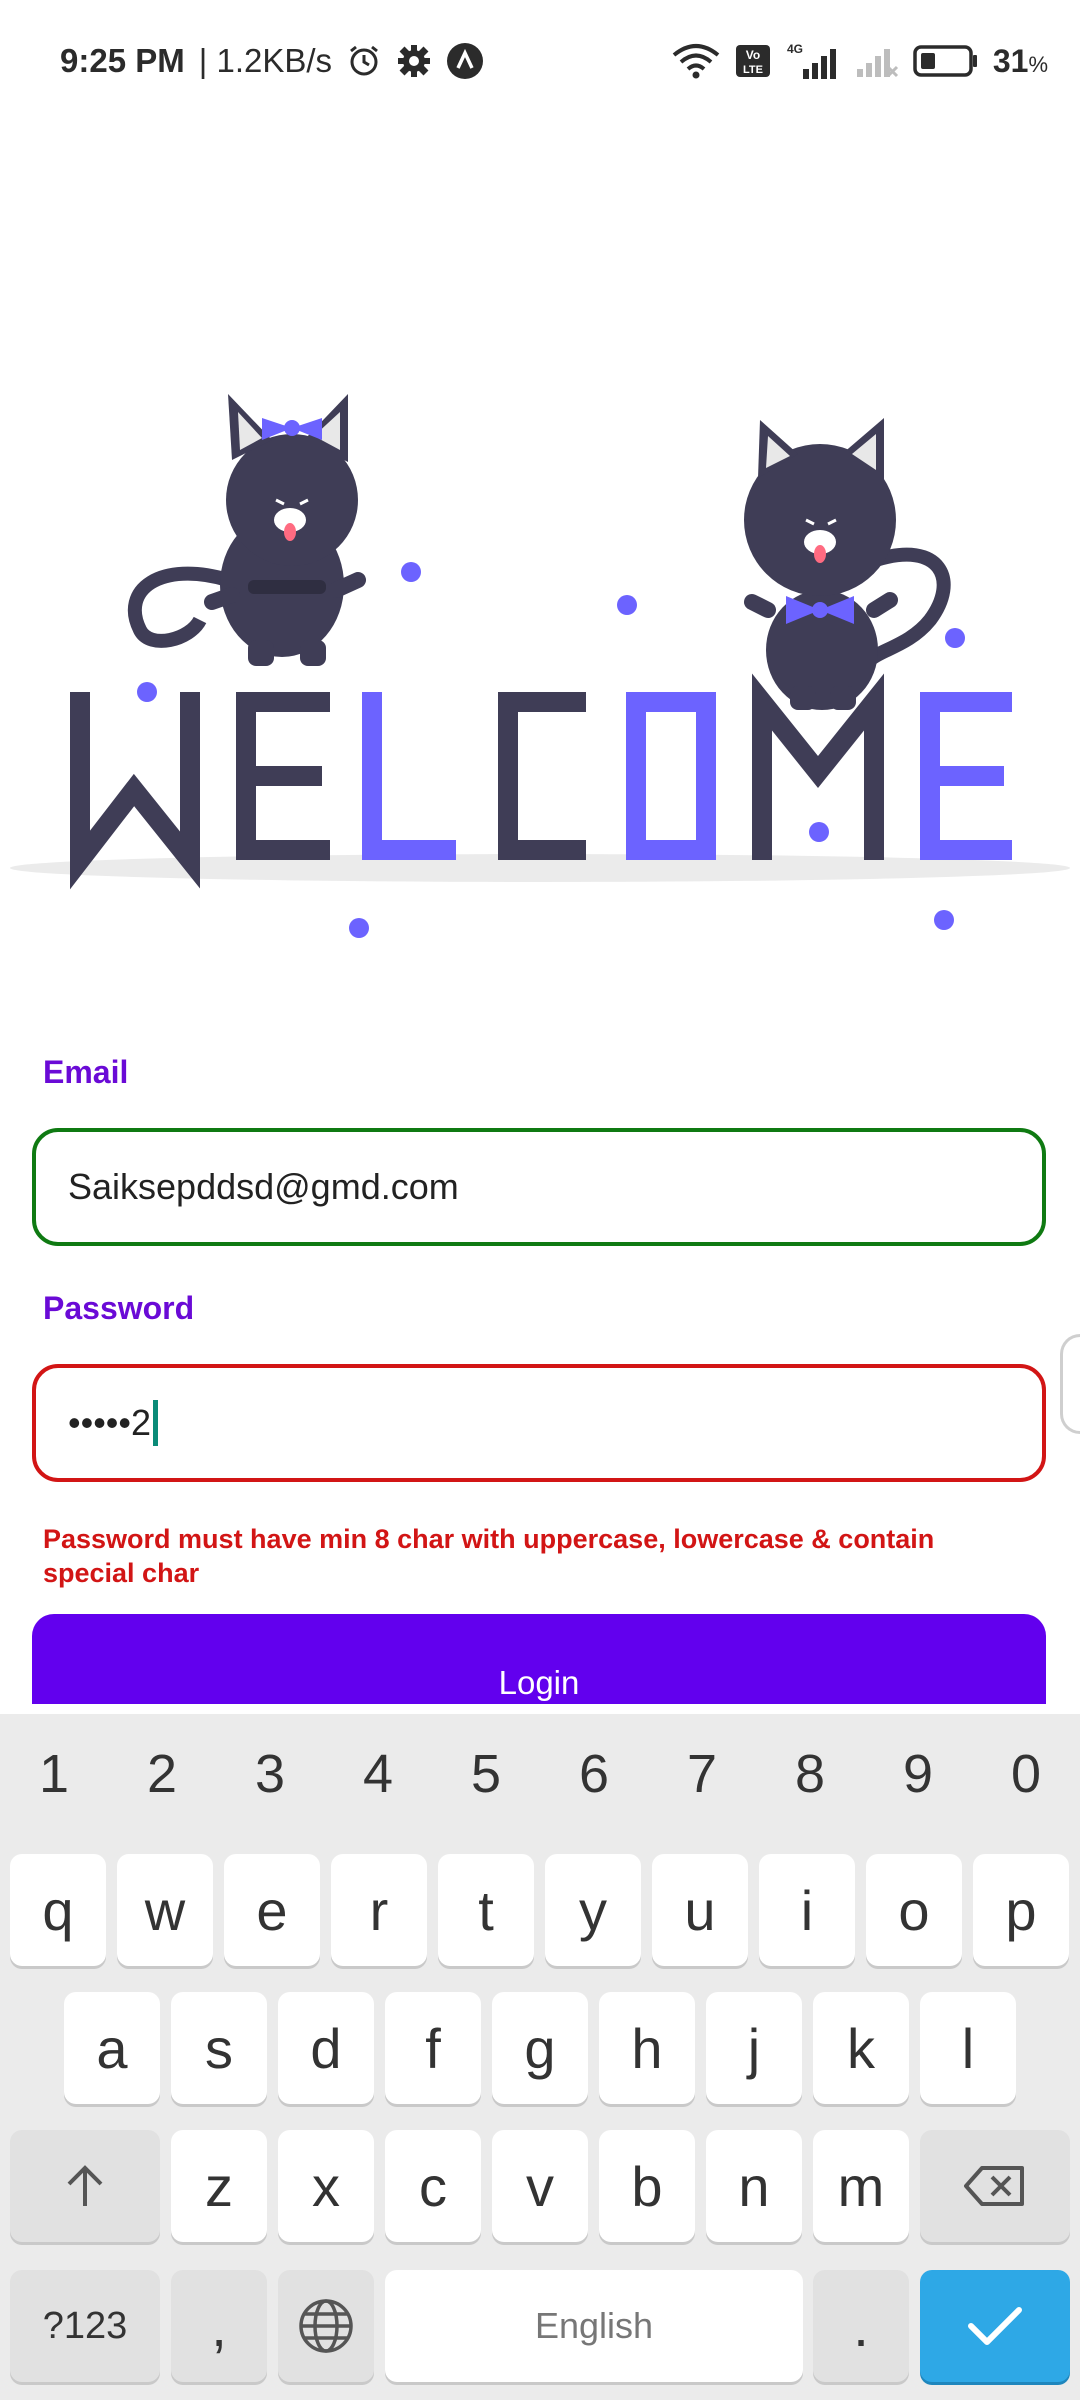 This screenshot has height=2400, width=1080. What do you see at coordinates (647, 2186) in the screenshot?
I see `key-b: b` at bounding box center [647, 2186].